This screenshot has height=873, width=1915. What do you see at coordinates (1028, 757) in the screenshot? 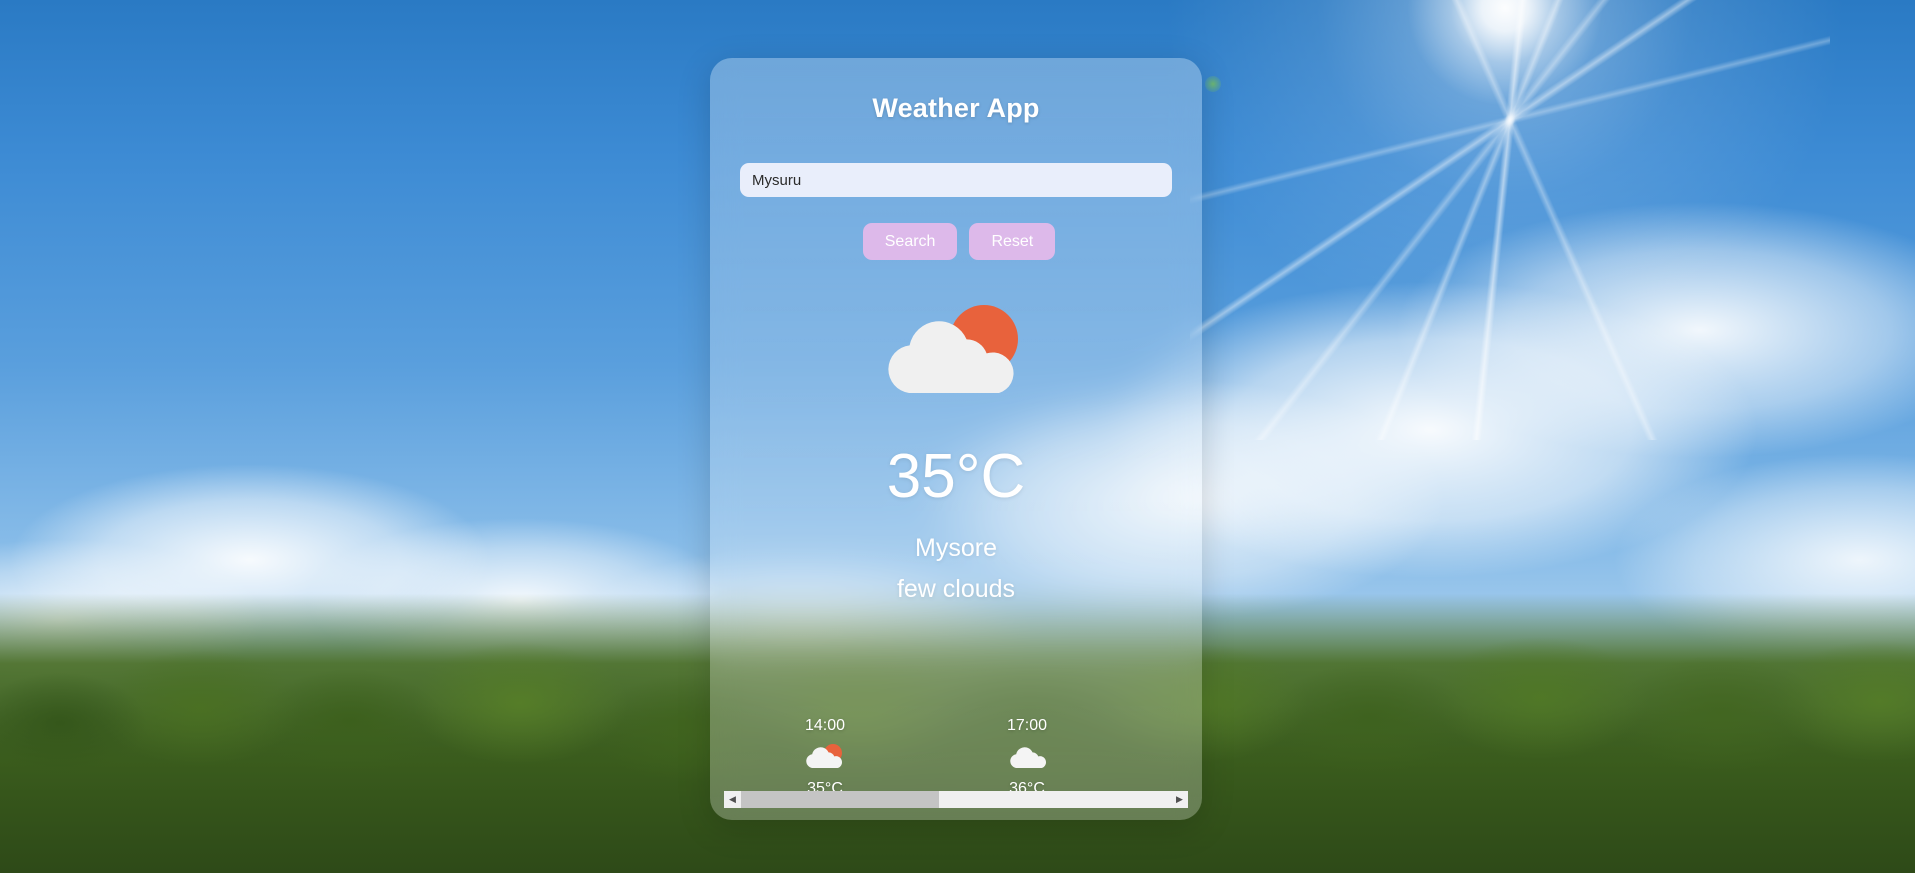
I see `cloud-icon` at bounding box center [1028, 757].